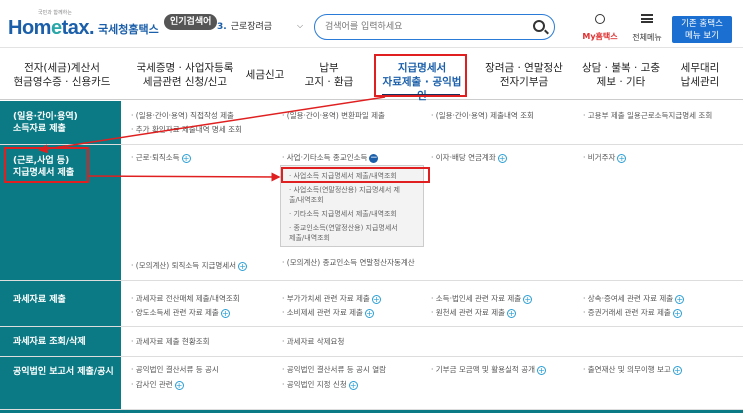 This screenshot has width=743, height=413. Describe the element at coordinates (371, 123) in the screenshot. I see `row-daily-income: (일용·간이·용역) 소득자료 제출` at that location.